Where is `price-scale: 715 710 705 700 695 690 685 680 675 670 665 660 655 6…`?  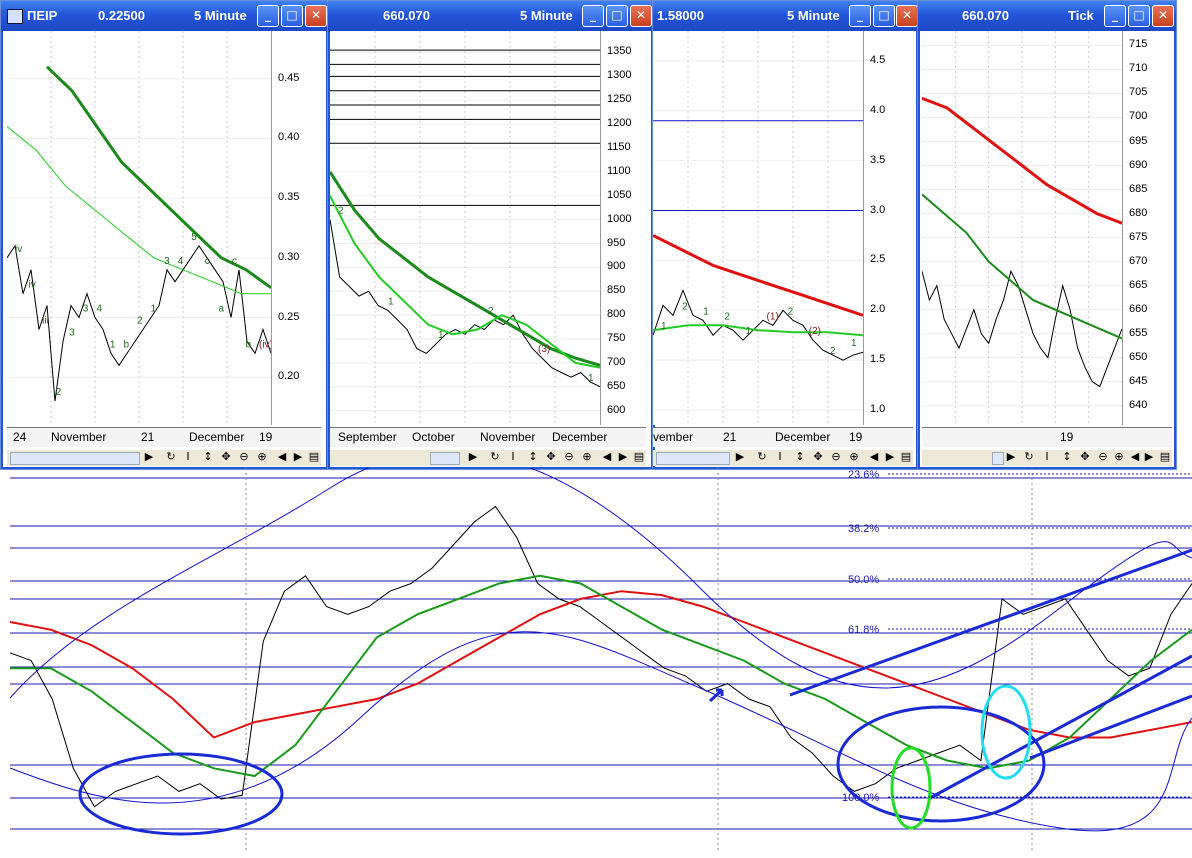
price-scale: 715 710 705 700 695 690 685 680 675 670 665 660 655 6… is located at coordinates (1147, 228).